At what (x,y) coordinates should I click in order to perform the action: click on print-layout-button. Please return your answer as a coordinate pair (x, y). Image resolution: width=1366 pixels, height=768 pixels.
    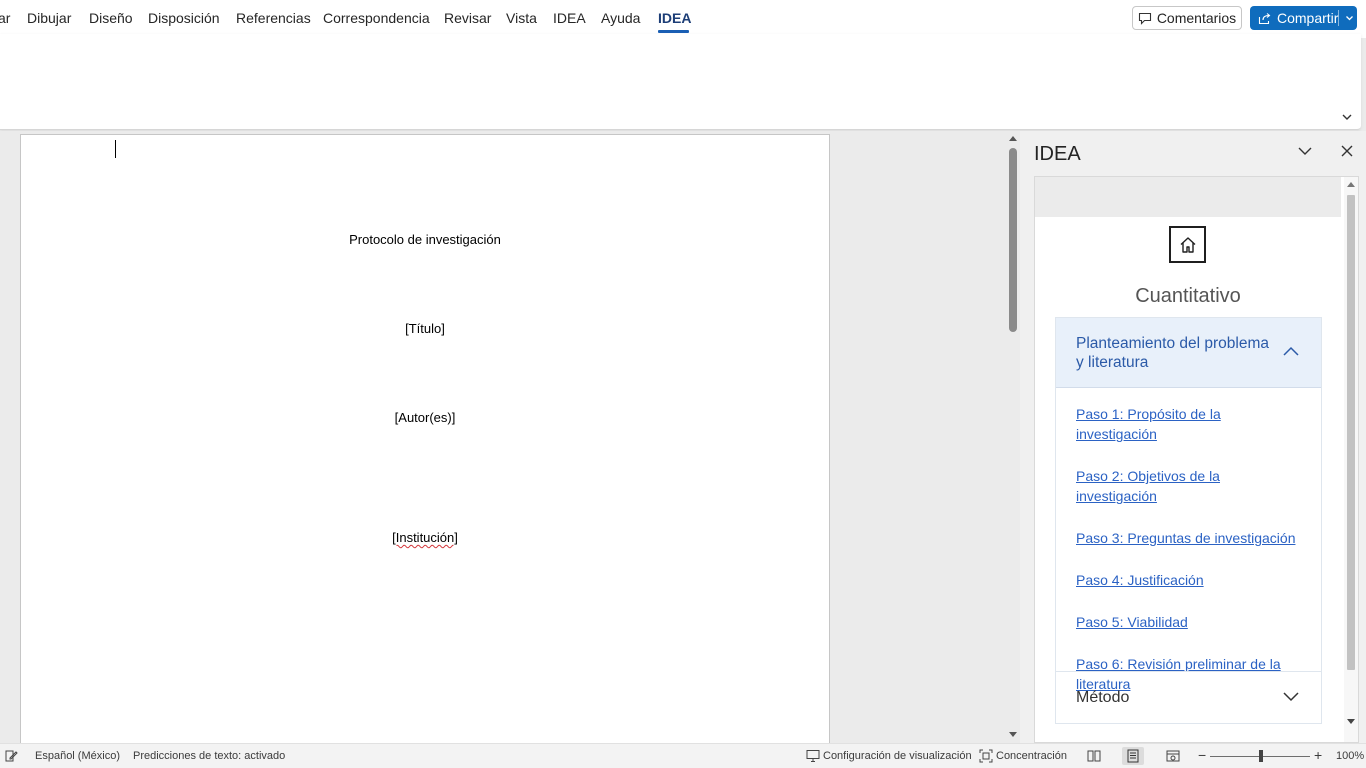
    Looking at the image, I should click on (1133, 756).